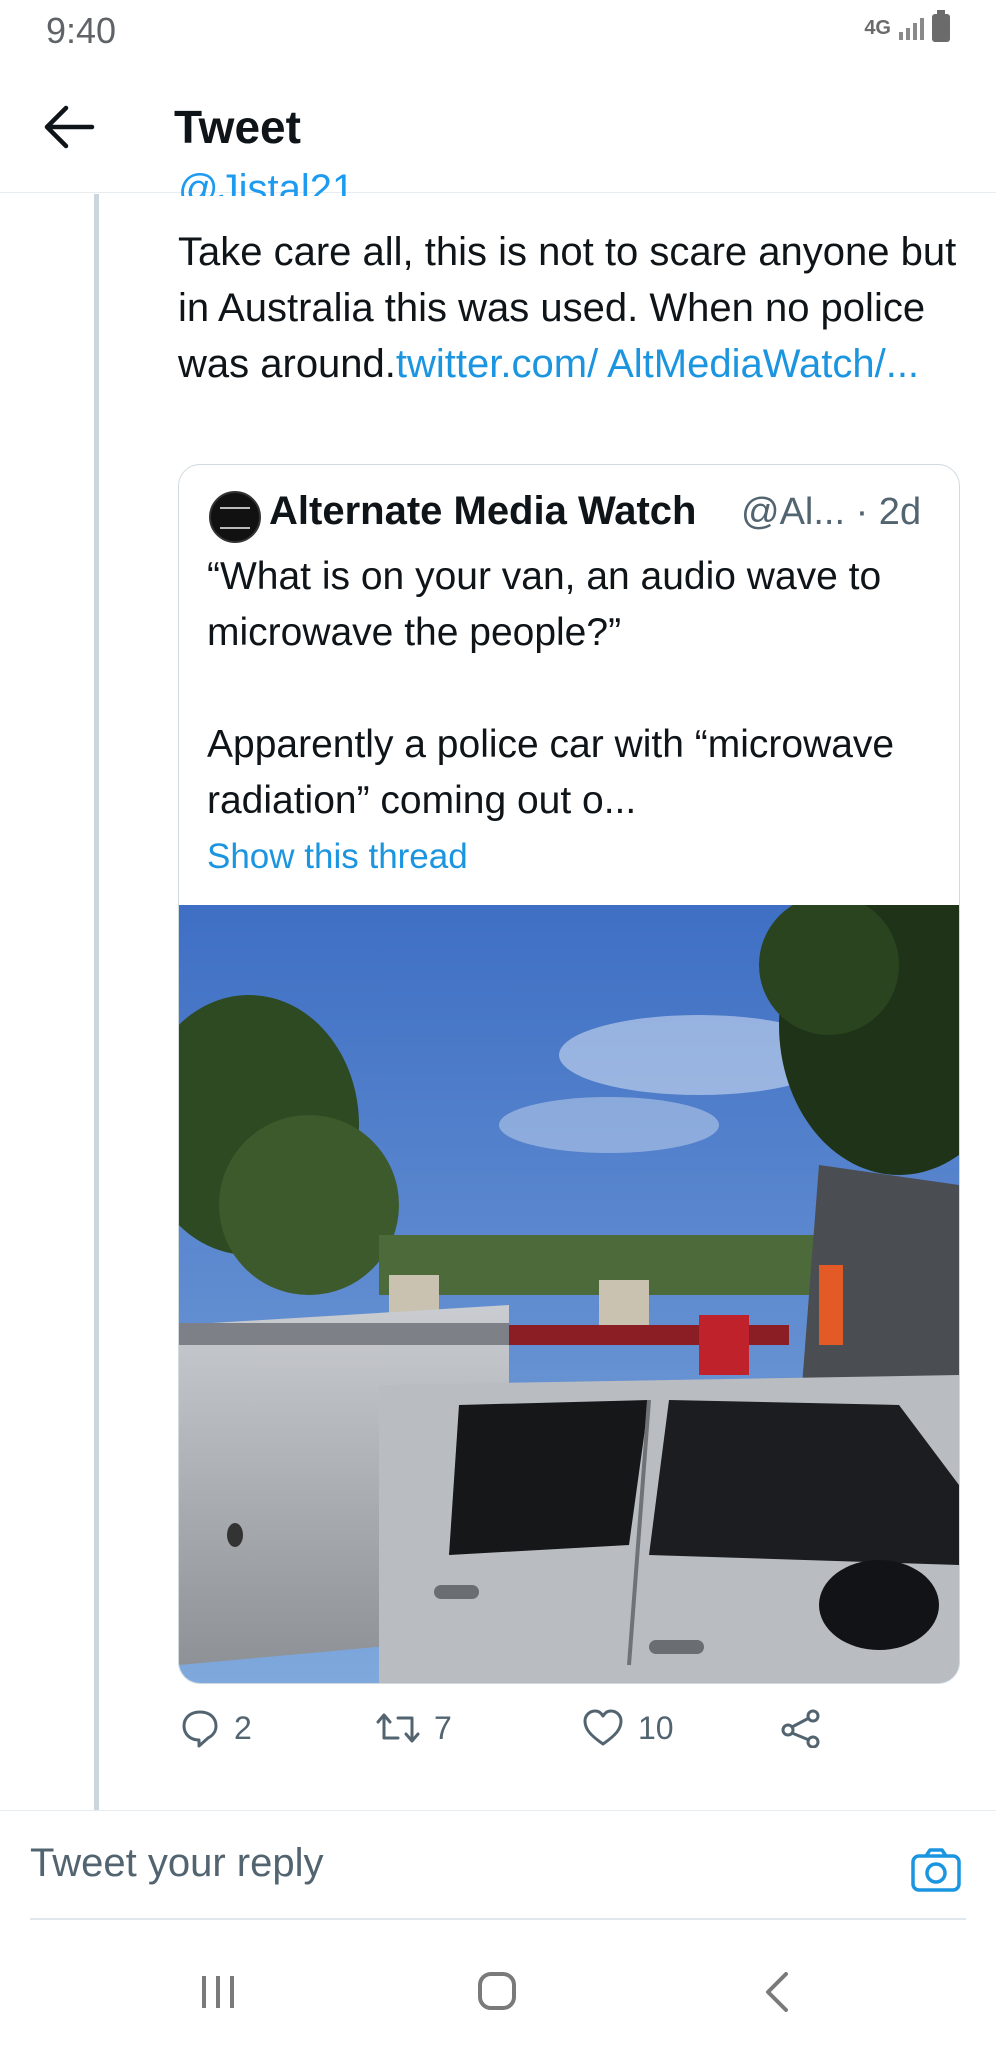 This screenshot has height=2048, width=996. Describe the element at coordinates (628, 1728) in the screenshot. I see `like-action: 10` at that location.